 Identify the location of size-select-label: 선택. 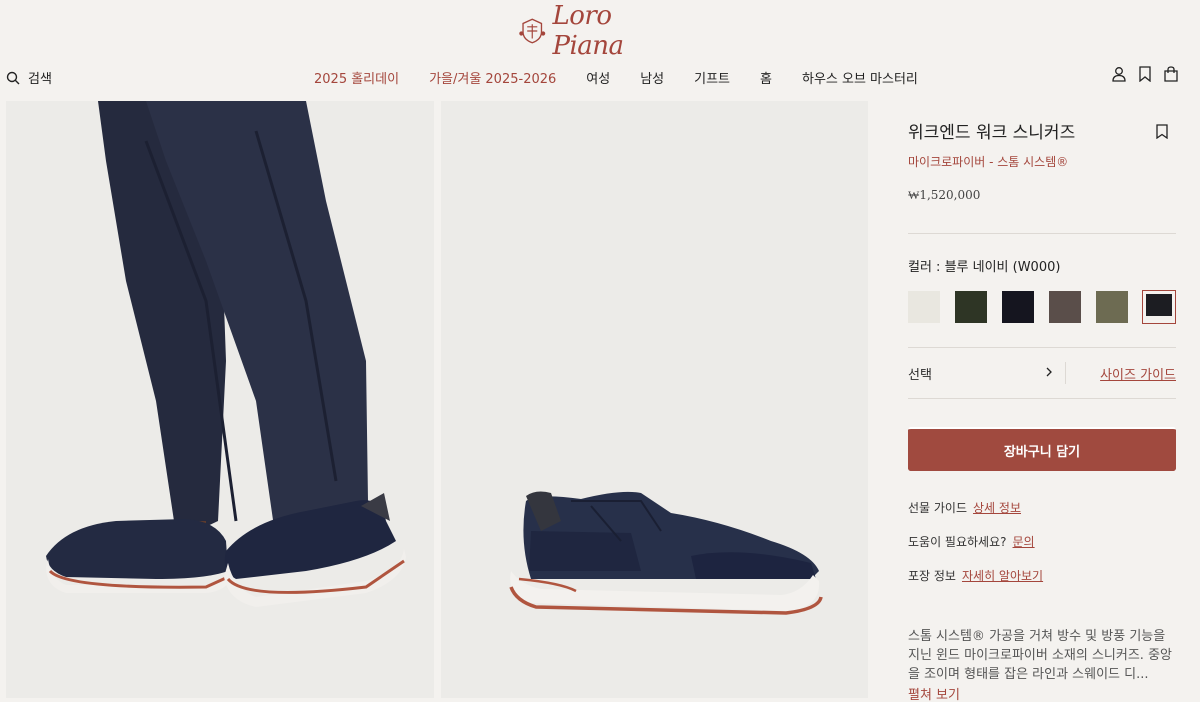
(920, 375).